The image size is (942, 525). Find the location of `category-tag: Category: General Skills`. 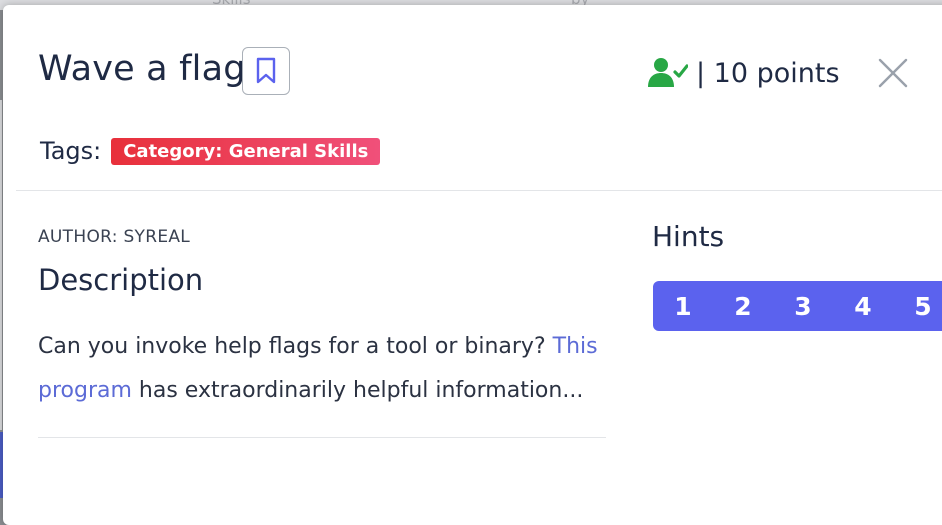

category-tag: Category: General Skills is located at coordinates (246, 151).